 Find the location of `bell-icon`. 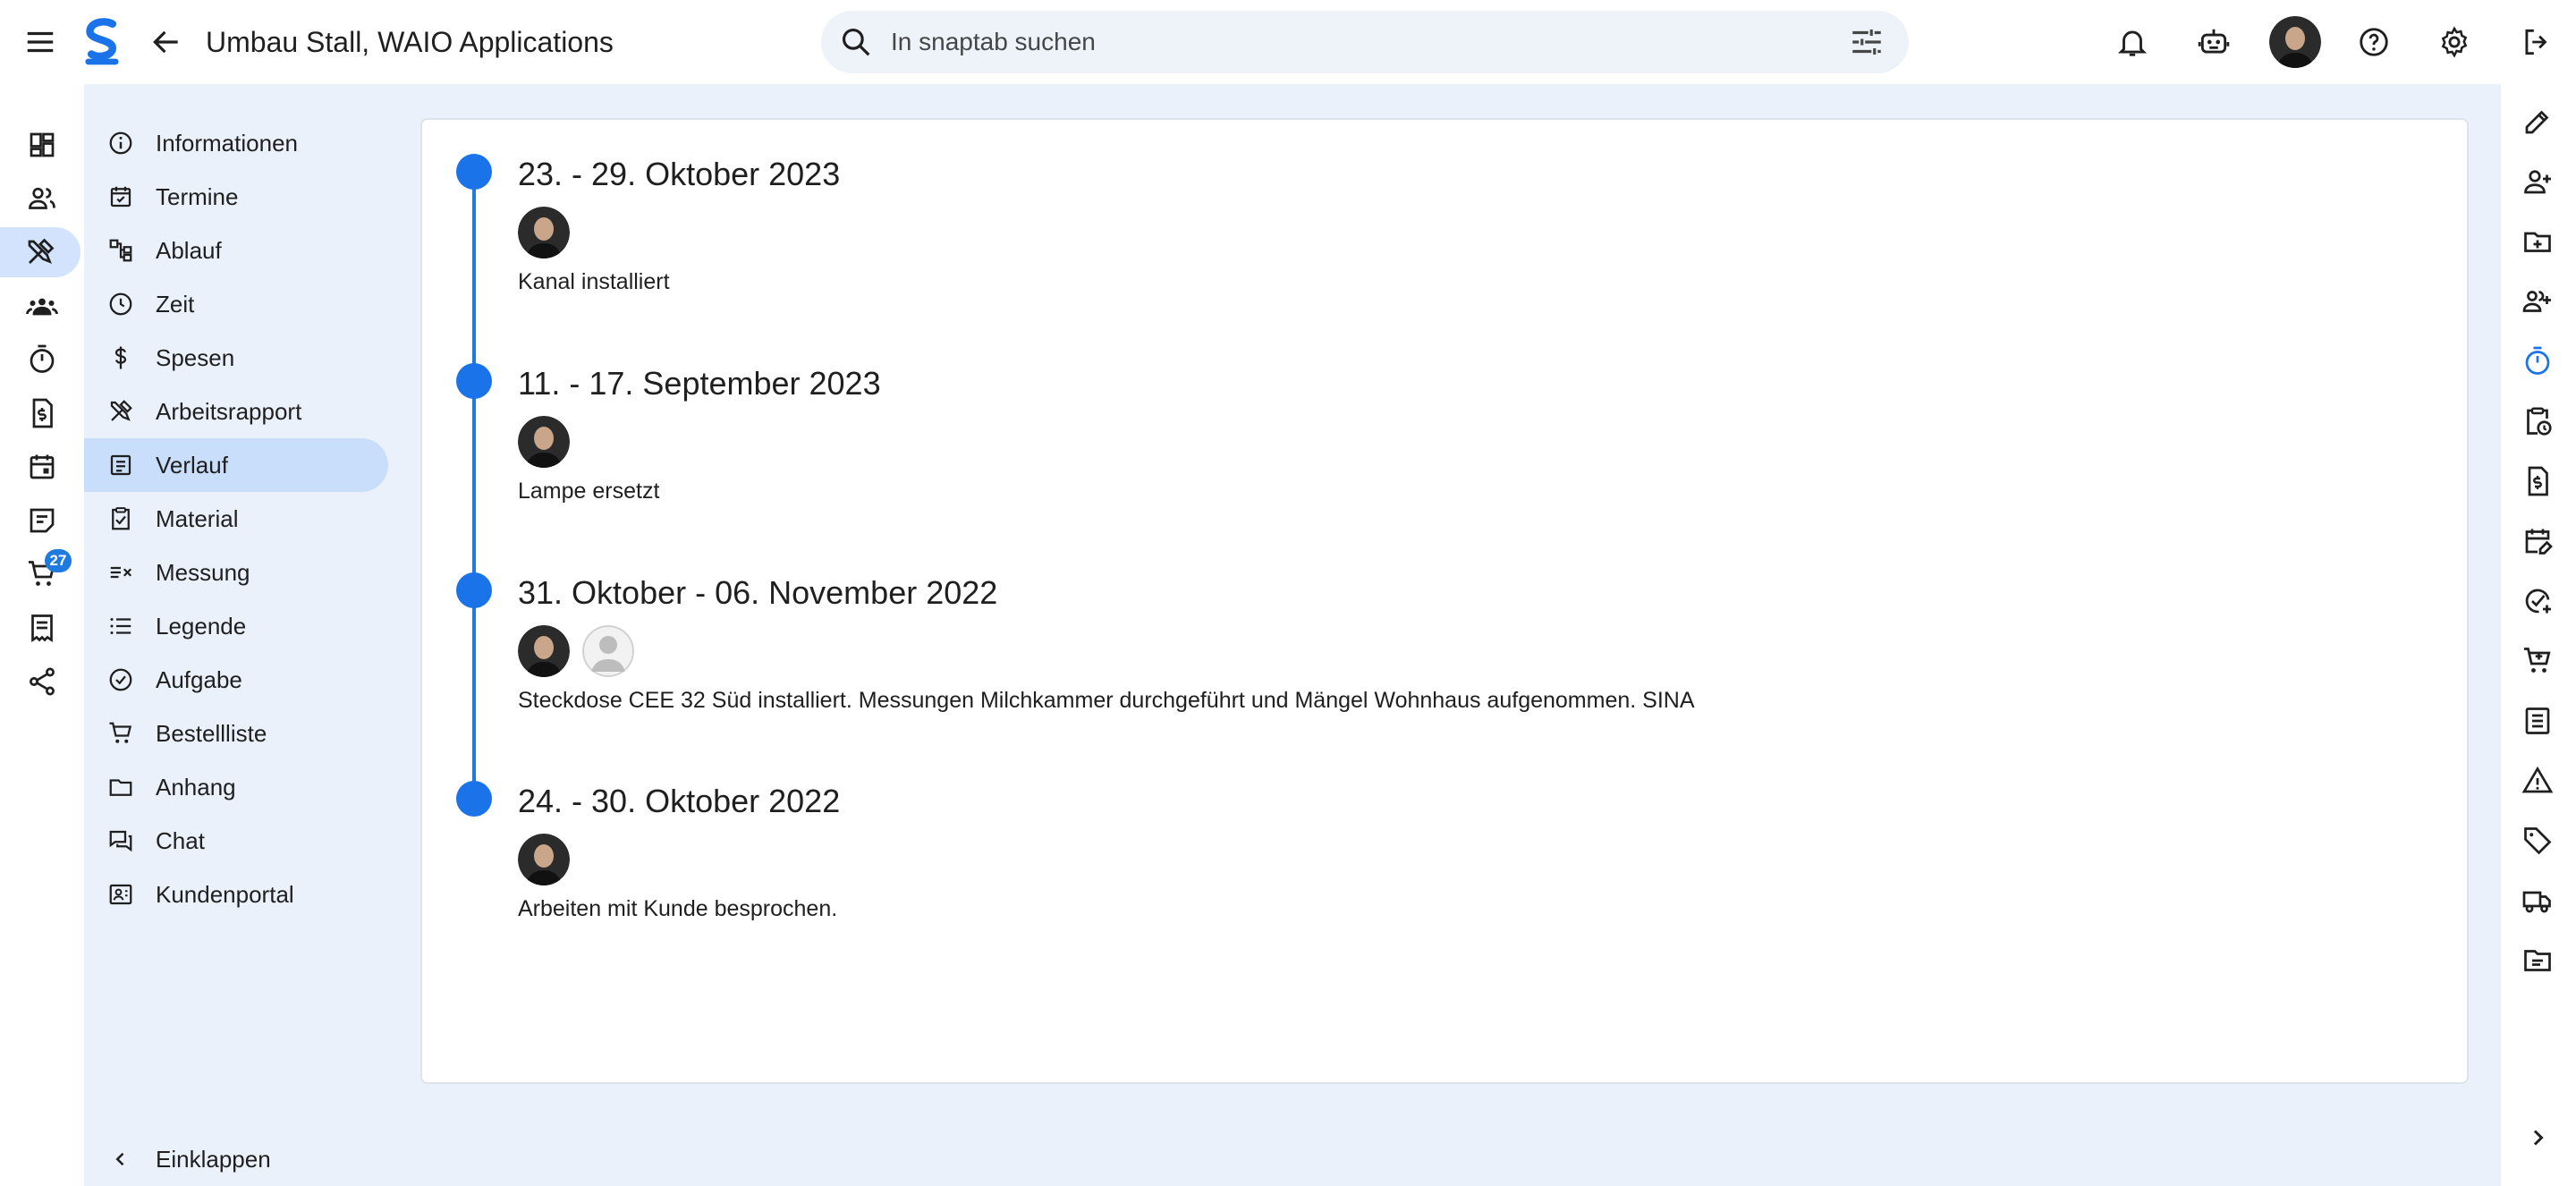

bell-icon is located at coordinates (2132, 42).